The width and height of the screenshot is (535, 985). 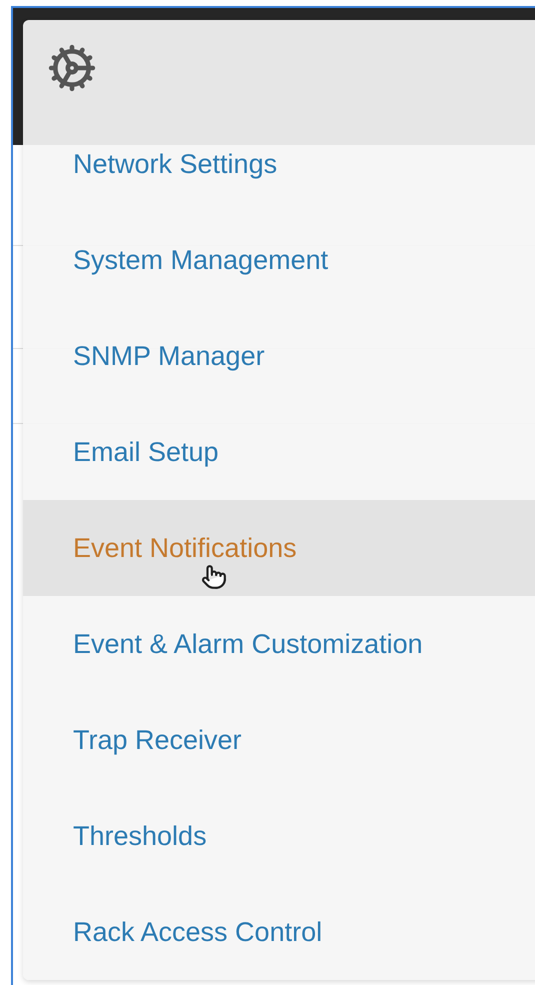 What do you see at coordinates (279, 164) in the screenshot?
I see `menu-item: Network Settings` at bounding box center [279, 164].